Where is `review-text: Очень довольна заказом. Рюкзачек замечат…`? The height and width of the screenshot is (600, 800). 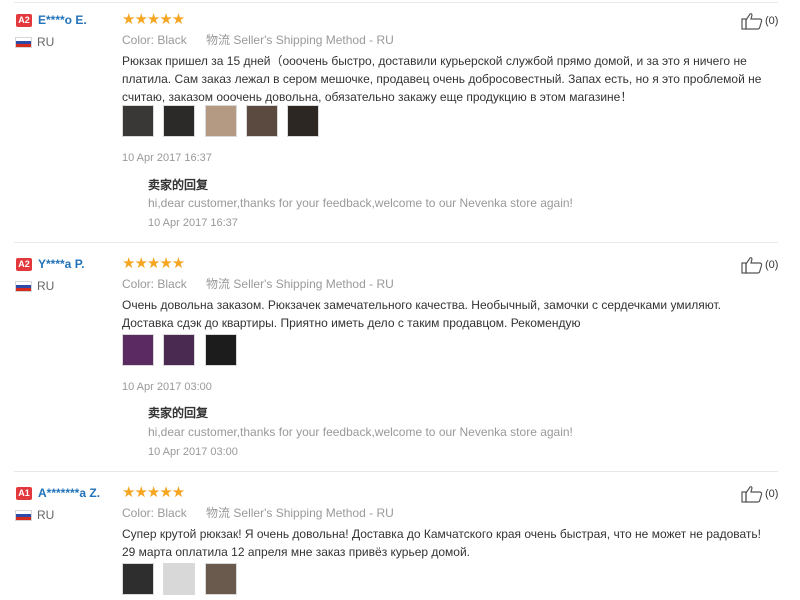
review-text: Очень довольна заказом. Рюкзачек замечат… is located at coordinates (422, 314).